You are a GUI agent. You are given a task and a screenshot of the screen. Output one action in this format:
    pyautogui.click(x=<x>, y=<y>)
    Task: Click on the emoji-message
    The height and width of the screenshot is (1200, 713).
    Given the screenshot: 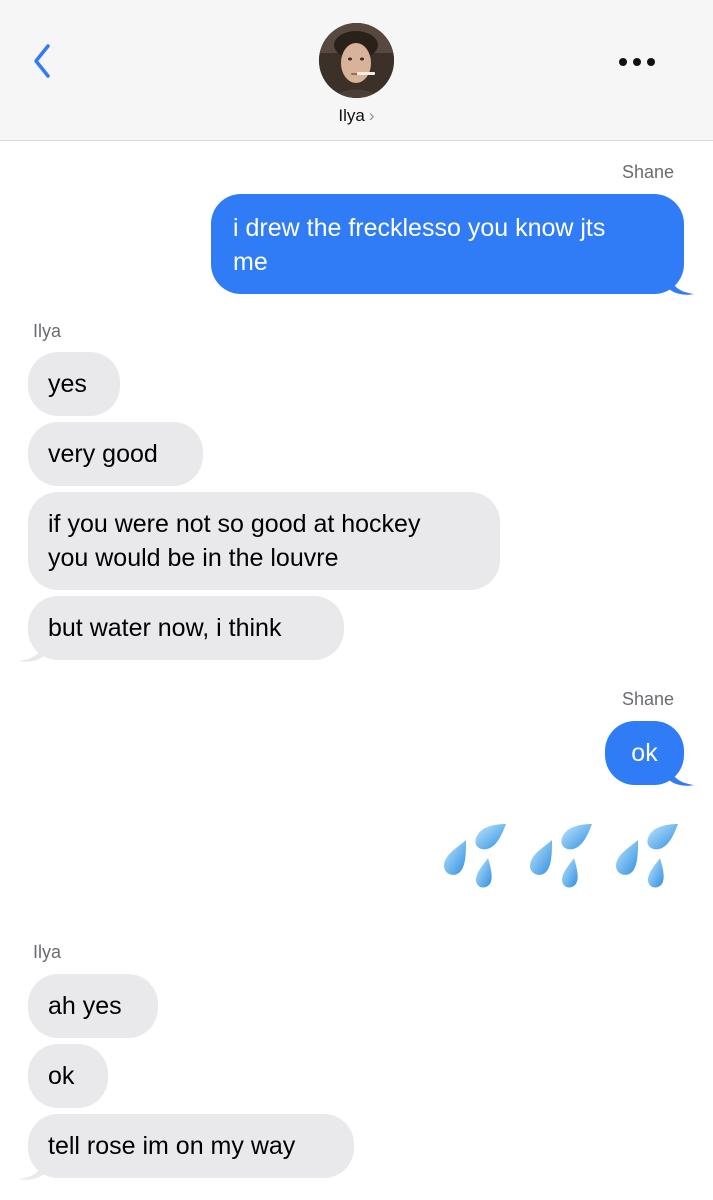 What is the action you would take?
    pyautogui.click(x=561, y=856)
    